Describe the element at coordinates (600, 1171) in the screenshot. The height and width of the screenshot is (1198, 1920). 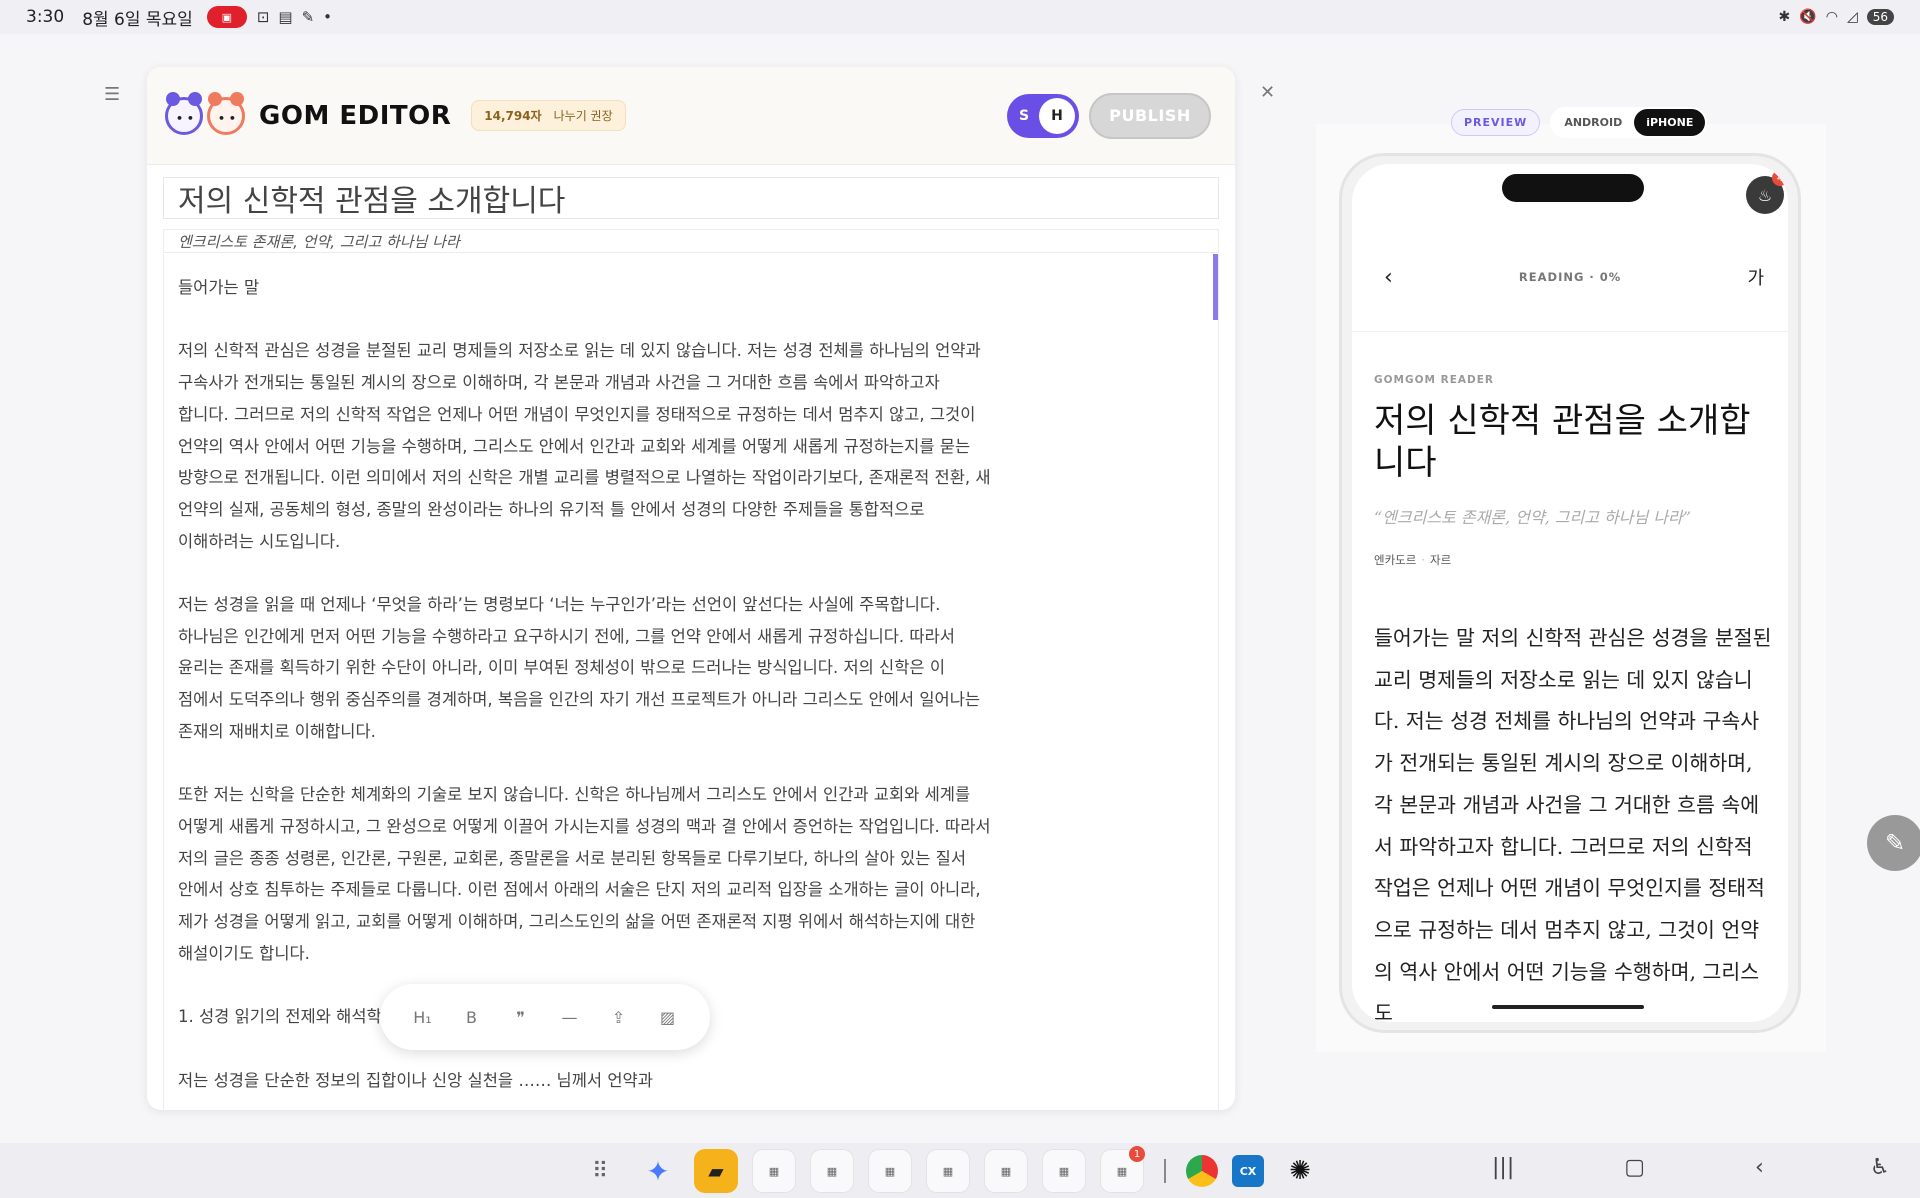
I see `app-drawer-icon: ⠿` at that location.